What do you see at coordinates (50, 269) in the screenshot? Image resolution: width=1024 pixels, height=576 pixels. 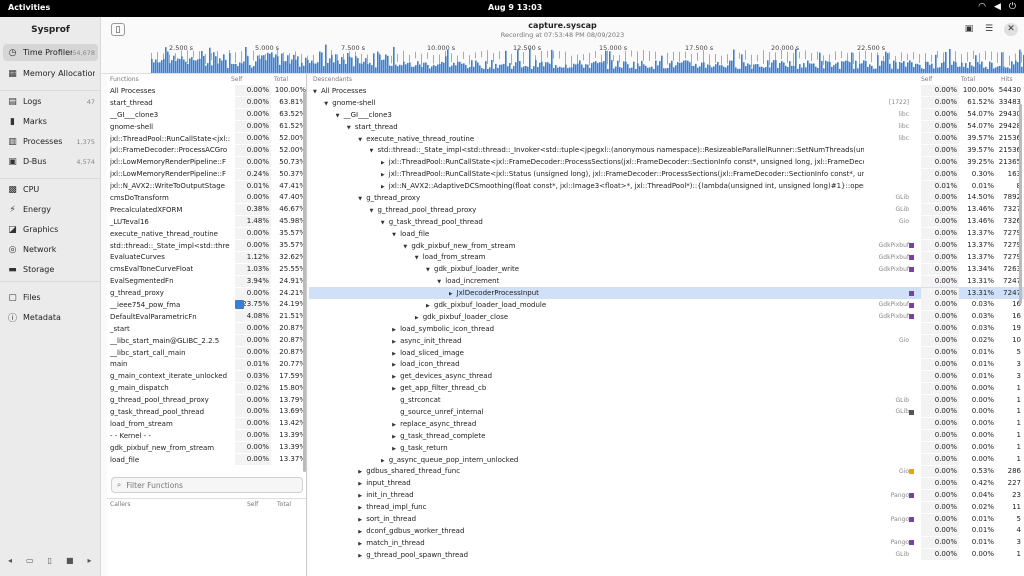 I see `sidebar-item-storage: ▬ Storage` at bounding box center [50, 269].